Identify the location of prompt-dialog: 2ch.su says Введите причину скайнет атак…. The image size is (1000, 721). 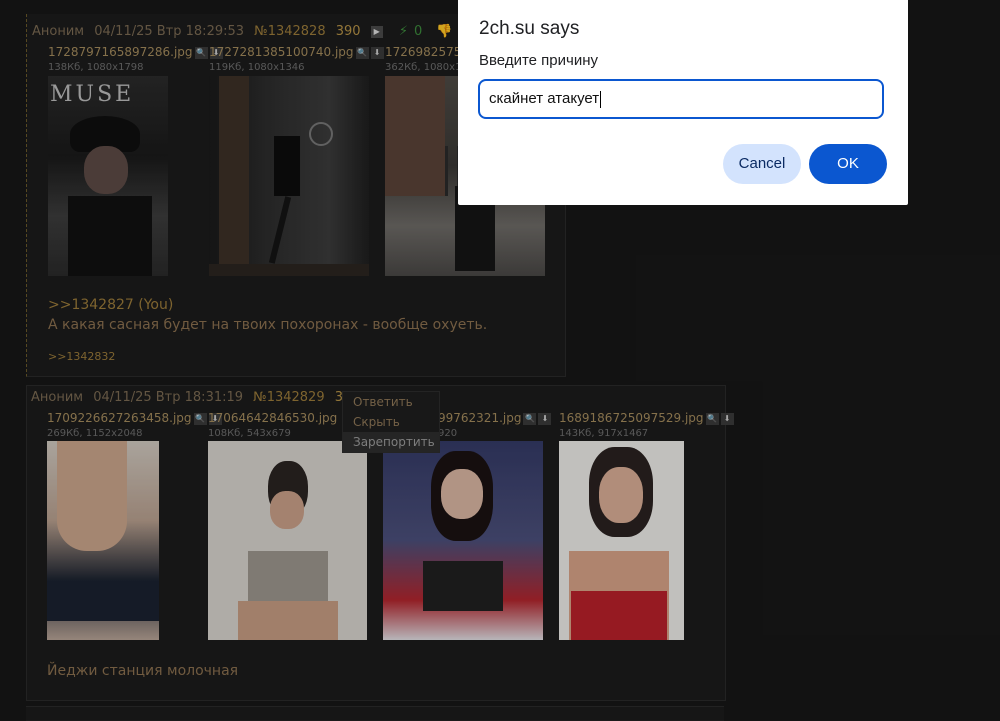
(683, 102).